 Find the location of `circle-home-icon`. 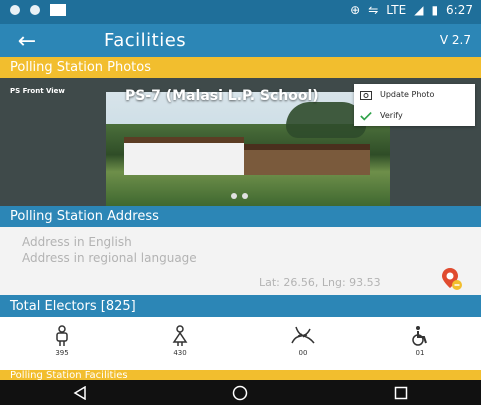

circle-home-icon is located at coordinates (240, 392).